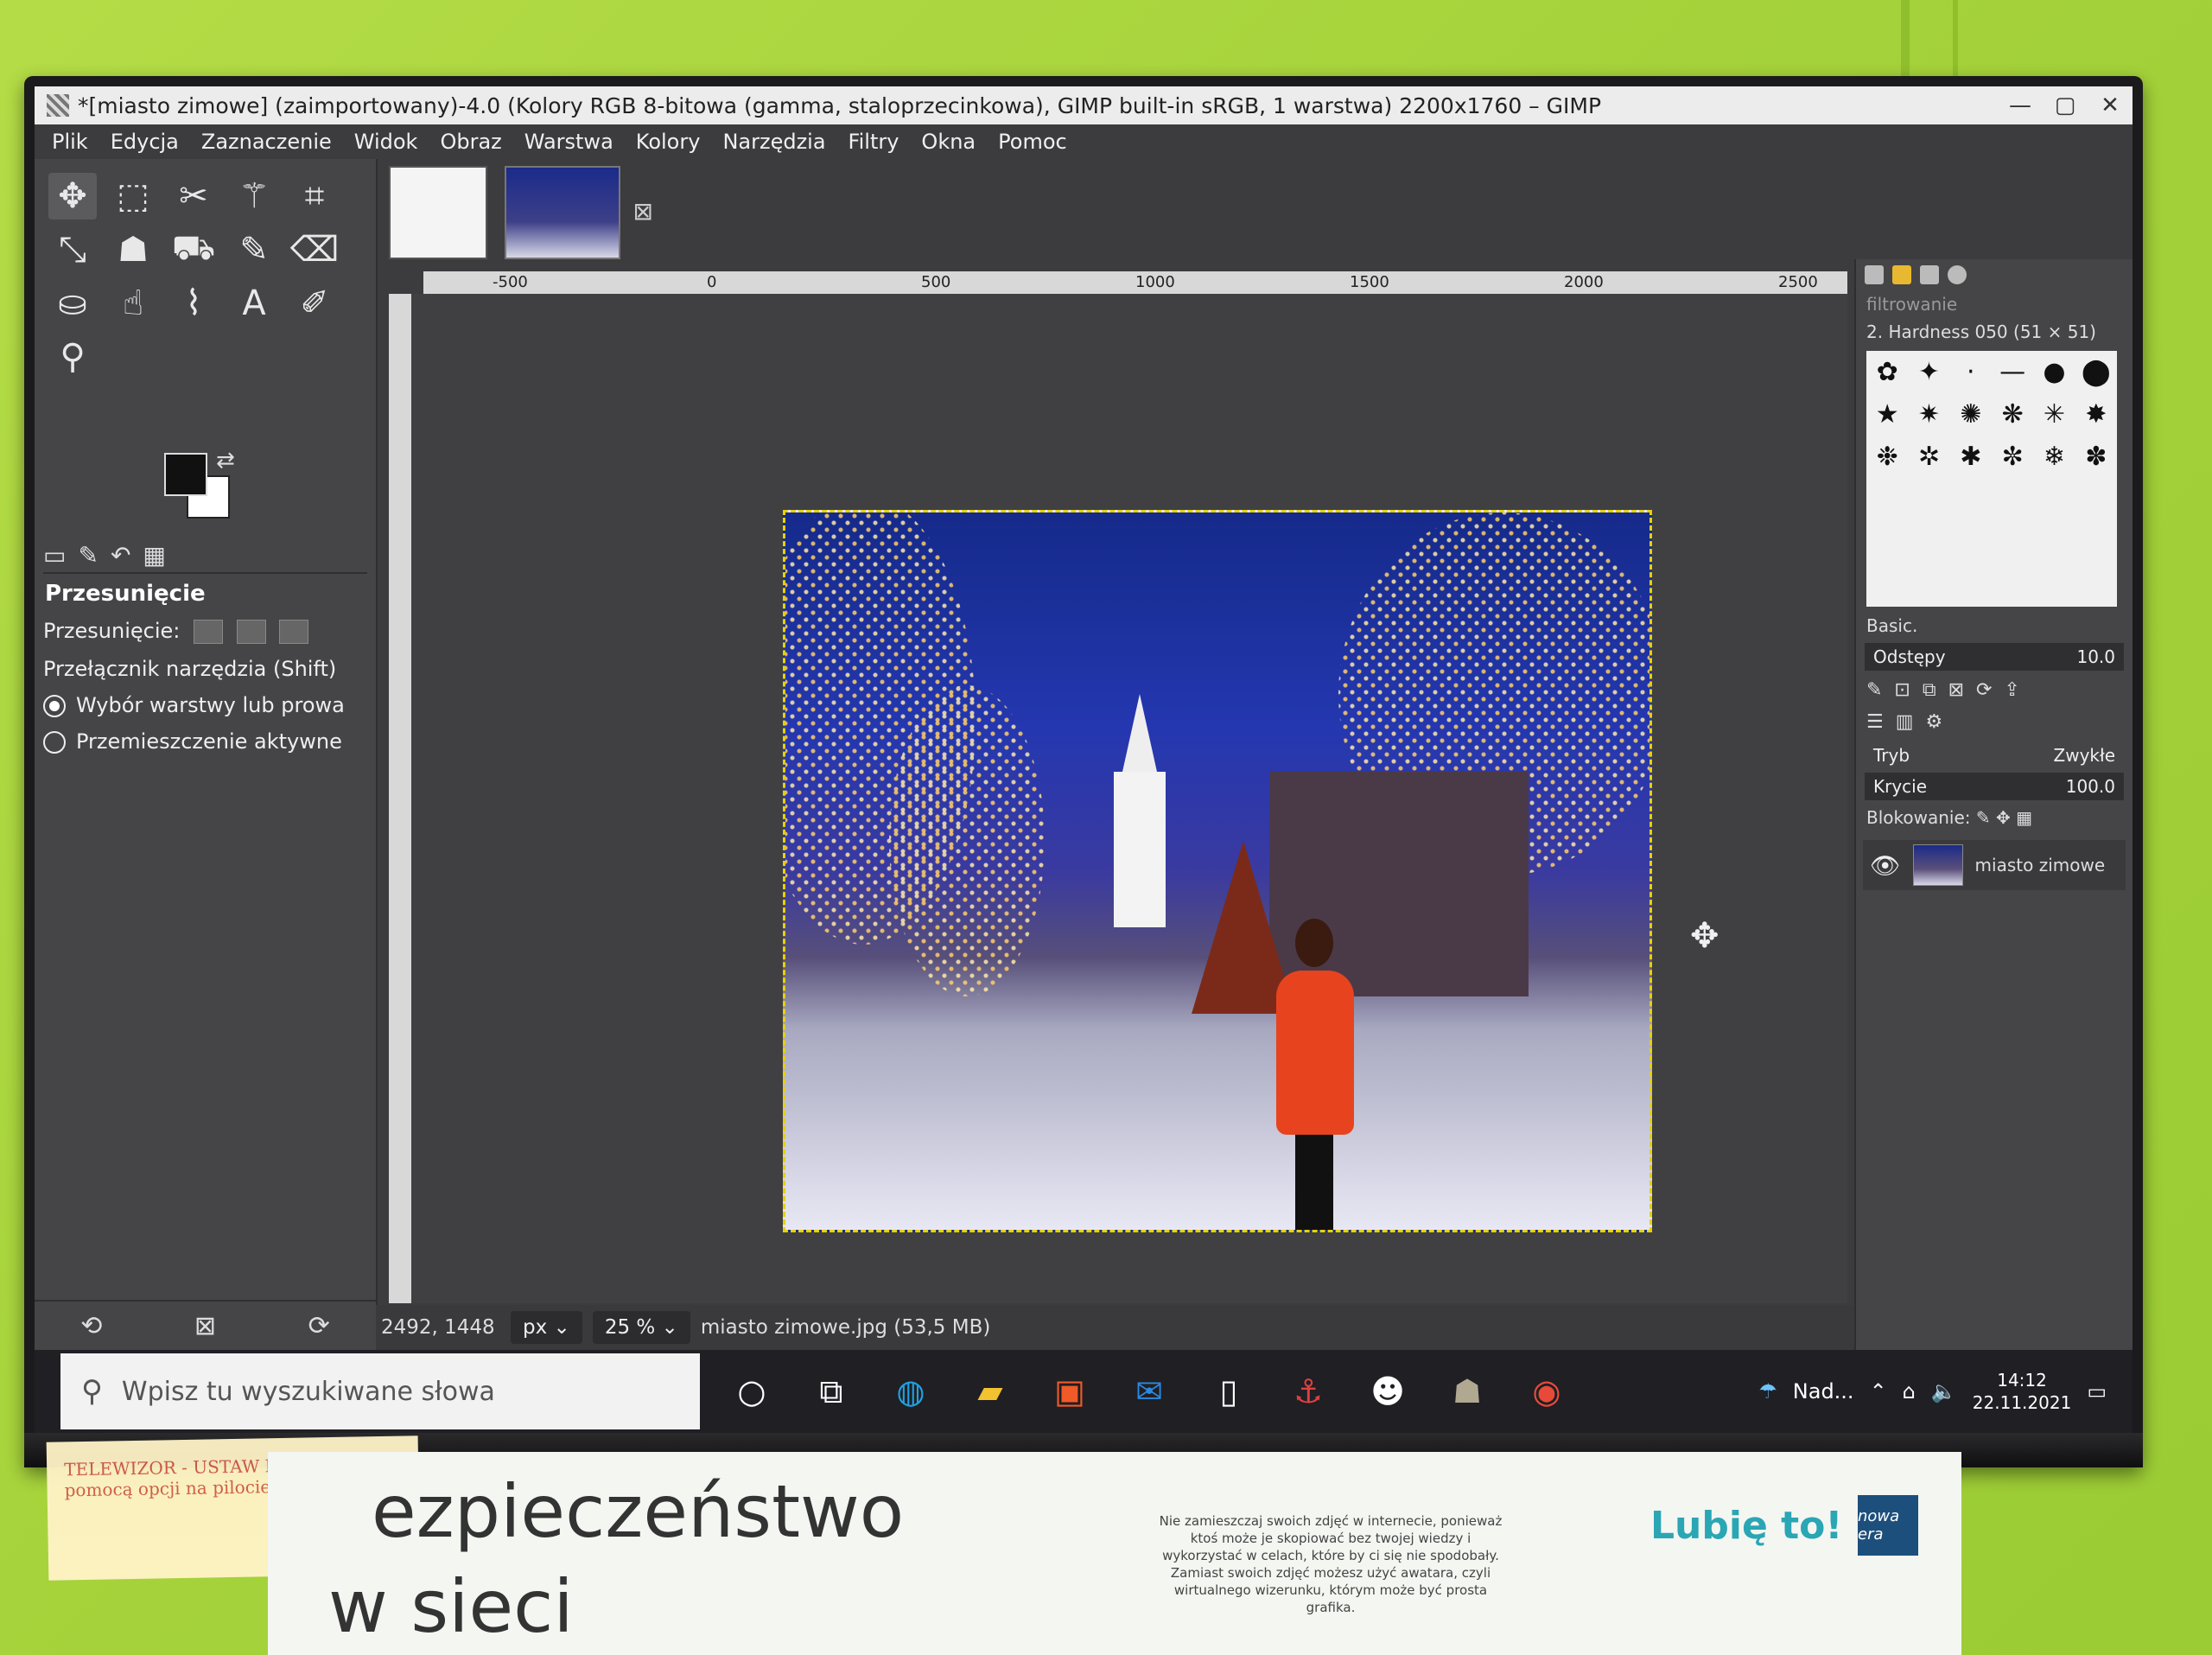 The image size is (2212, 1655). What do you see at coordinates (579, 212) in the screenshot?
I see `image-tab-winter: ⊠` at bounding box center [579, 212].